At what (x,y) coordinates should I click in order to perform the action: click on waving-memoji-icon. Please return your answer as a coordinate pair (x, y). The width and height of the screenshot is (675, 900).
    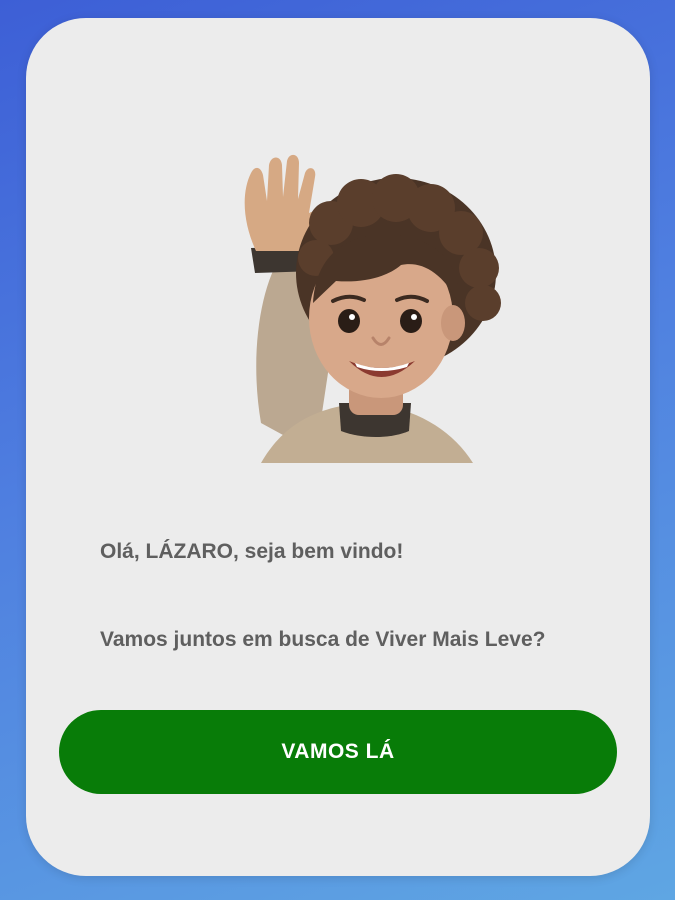
    Looking at the image, I should click on (372, 308).